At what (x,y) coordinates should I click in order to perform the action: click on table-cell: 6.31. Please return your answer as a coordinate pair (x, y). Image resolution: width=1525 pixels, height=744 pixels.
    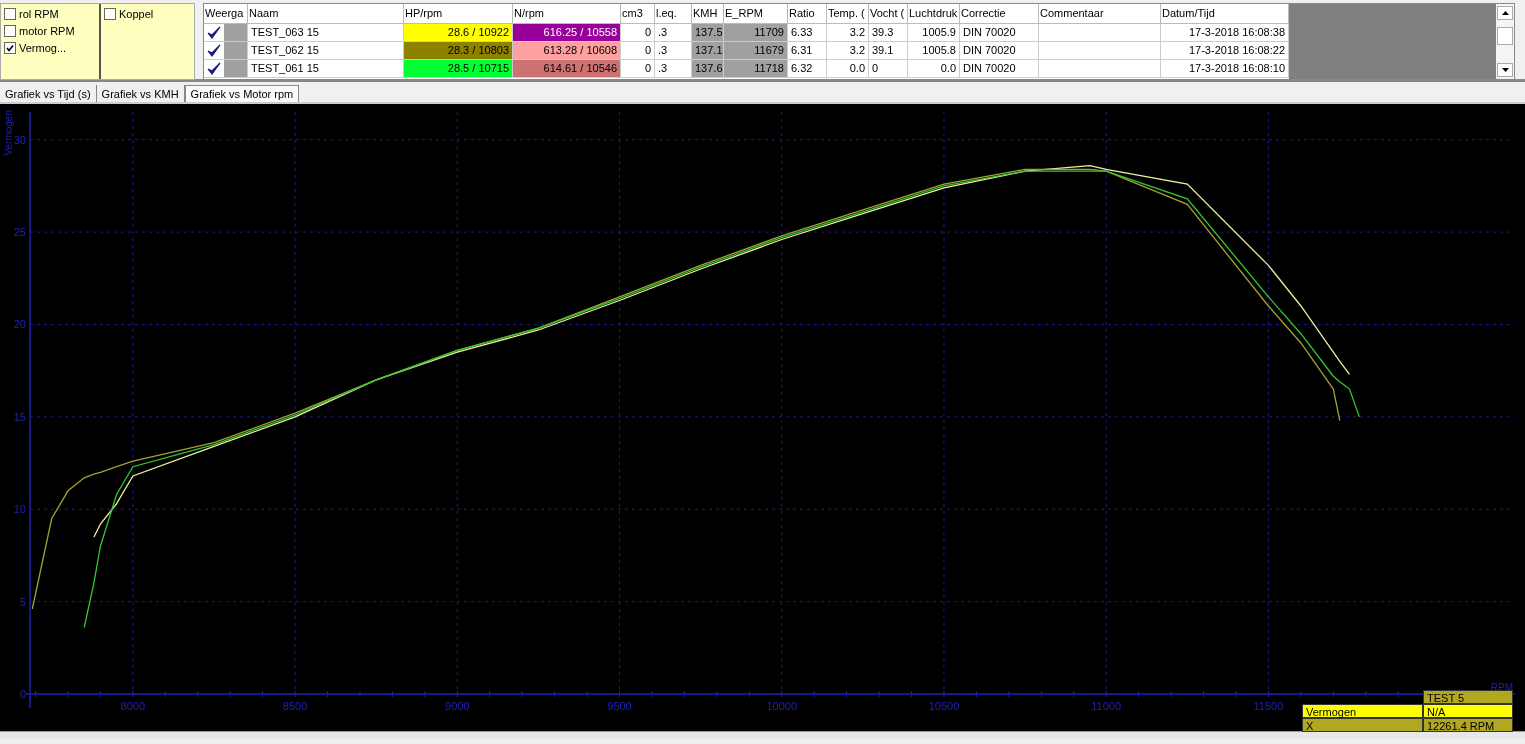
    Looking at the image, I should click on (807, 51).